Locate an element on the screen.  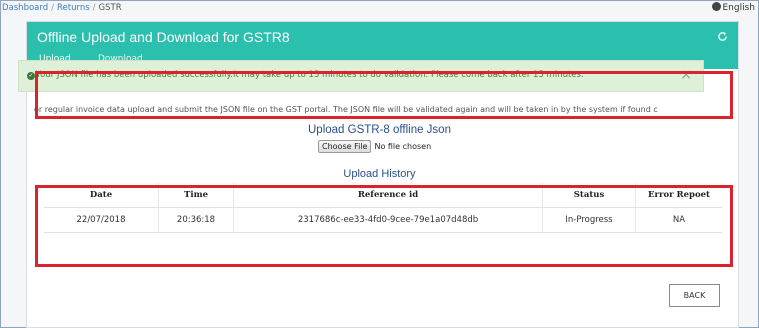
choose-file-button: Choose File is located at coordinates (345, 146).